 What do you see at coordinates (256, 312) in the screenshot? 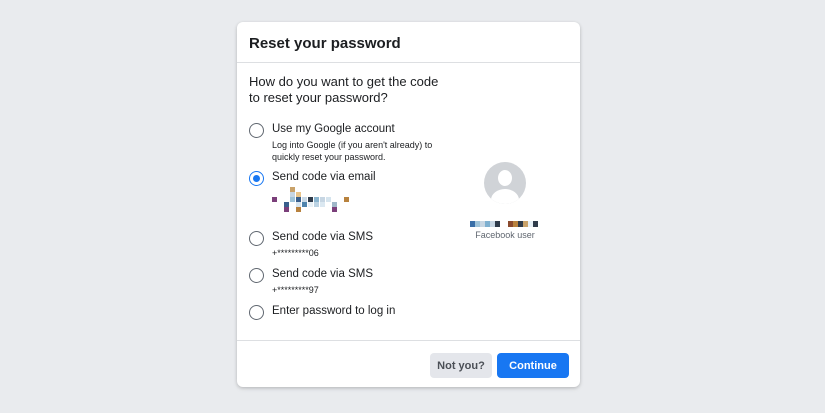
I see `radio-enter-password` at bounding box center [256, 312].